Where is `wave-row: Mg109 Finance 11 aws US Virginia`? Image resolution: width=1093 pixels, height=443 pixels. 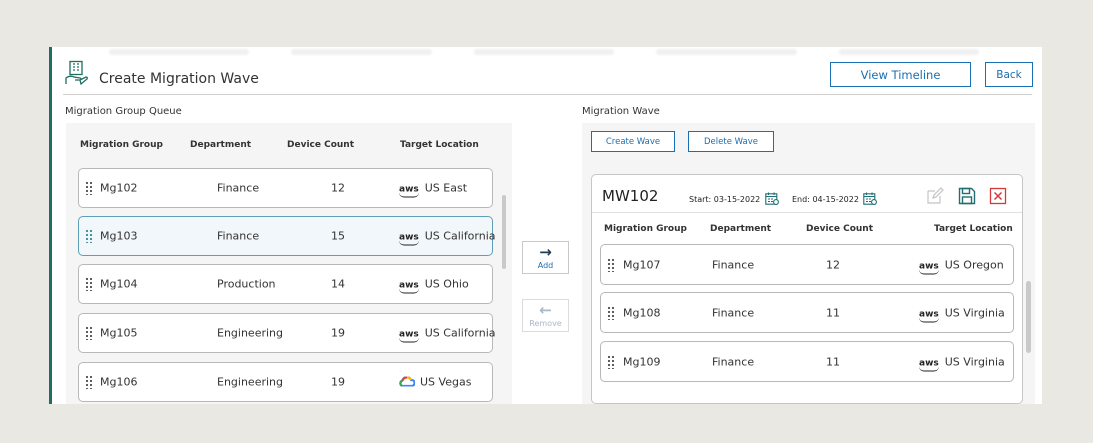 wave-row: Mg109 Finance 11 aws US Virginia is located at coordinates (807, 361).